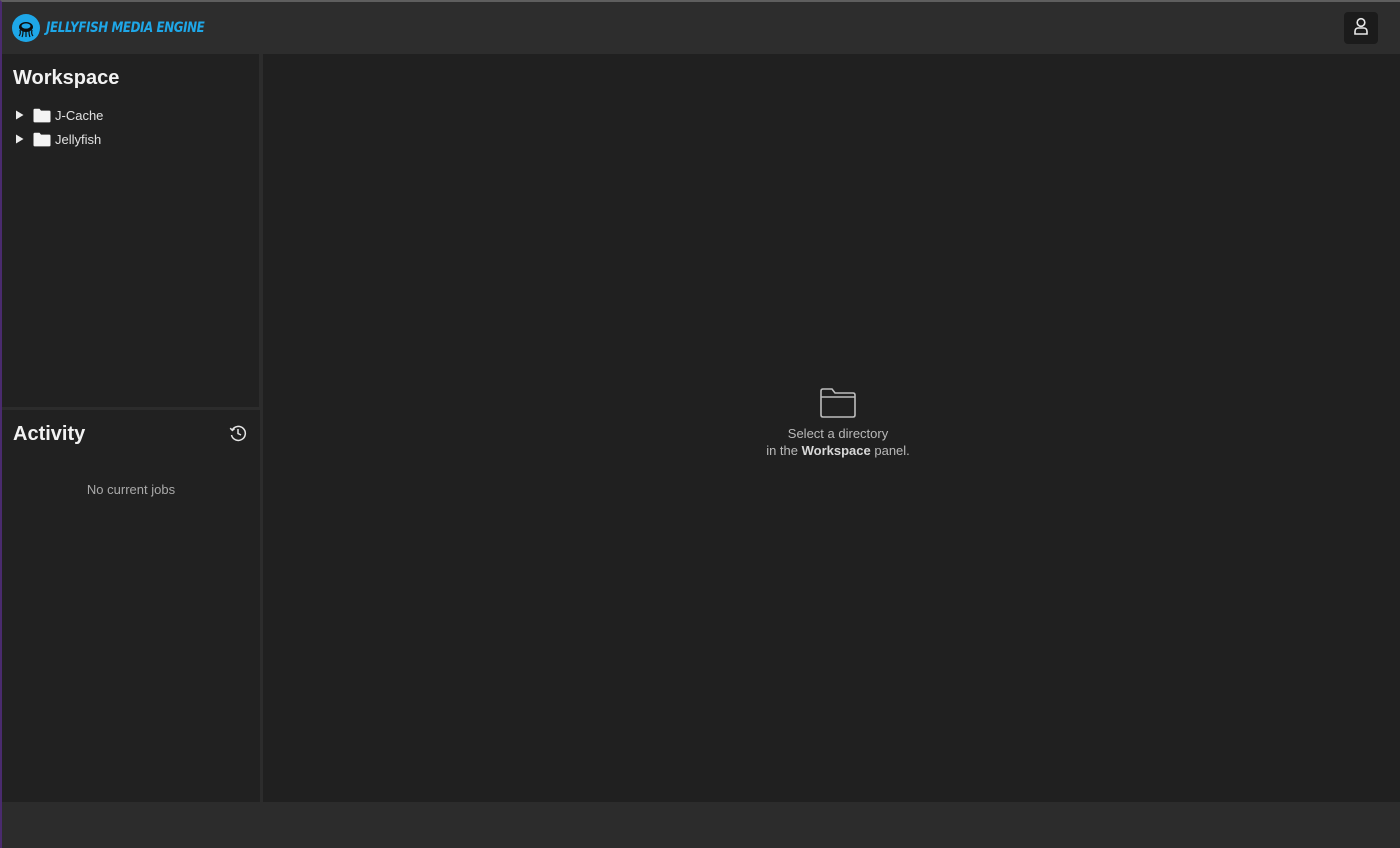  Describe the element at coordinates (130, 230) in the screenshot. I see `workspace-panel: Workspace J-Cache Jellyfish` at that location.